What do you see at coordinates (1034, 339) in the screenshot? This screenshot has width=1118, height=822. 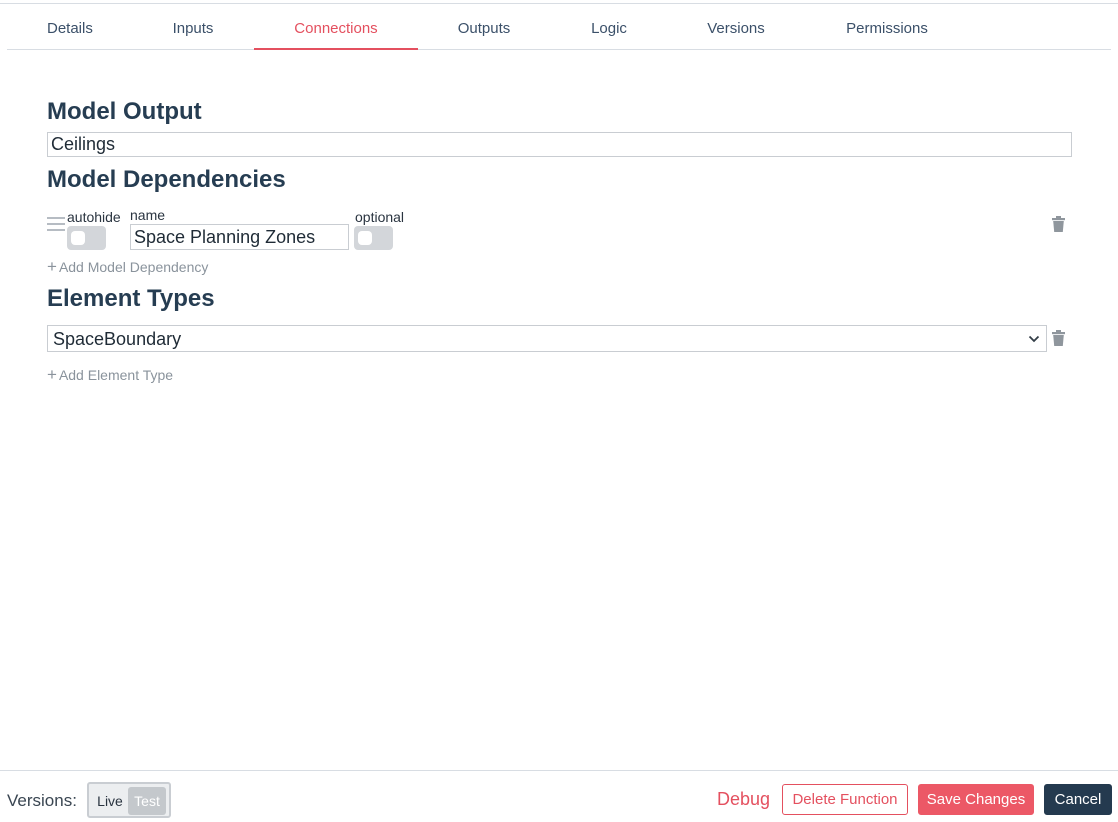 I see `chevron-down-icon` at bounding box center [1034, 339].